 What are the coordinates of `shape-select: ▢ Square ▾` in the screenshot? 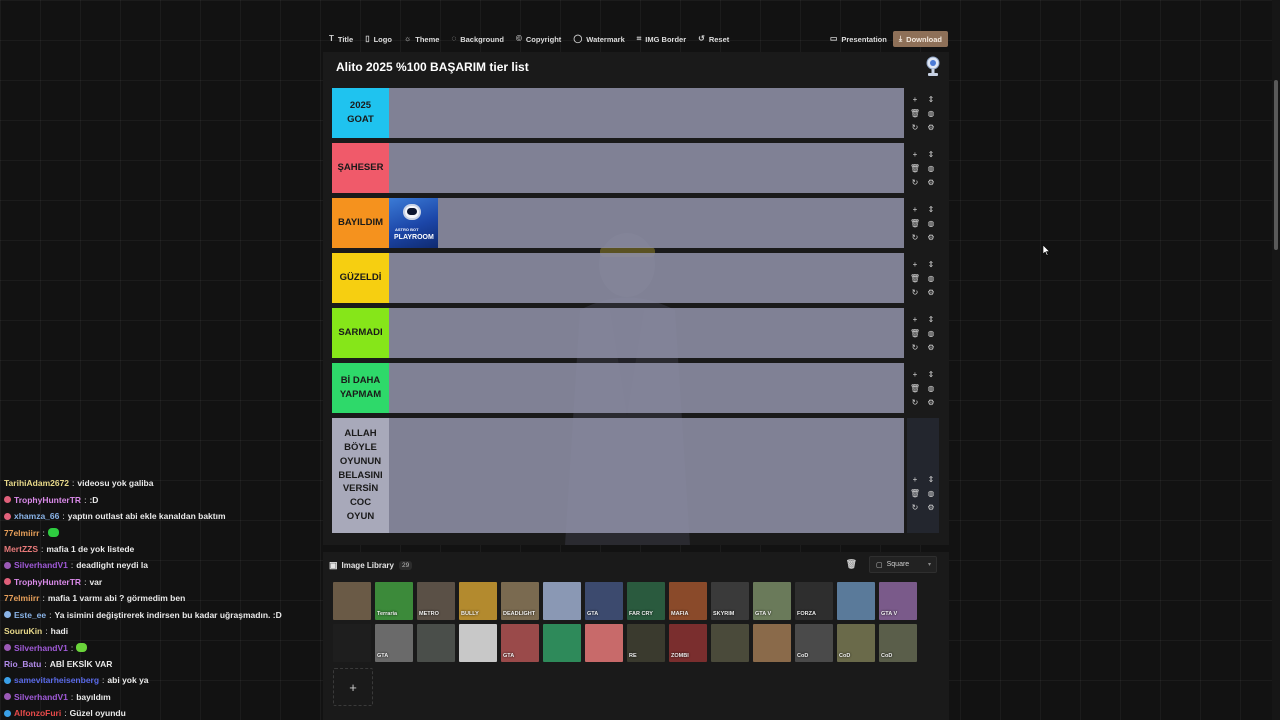 It's located at (903, 564).